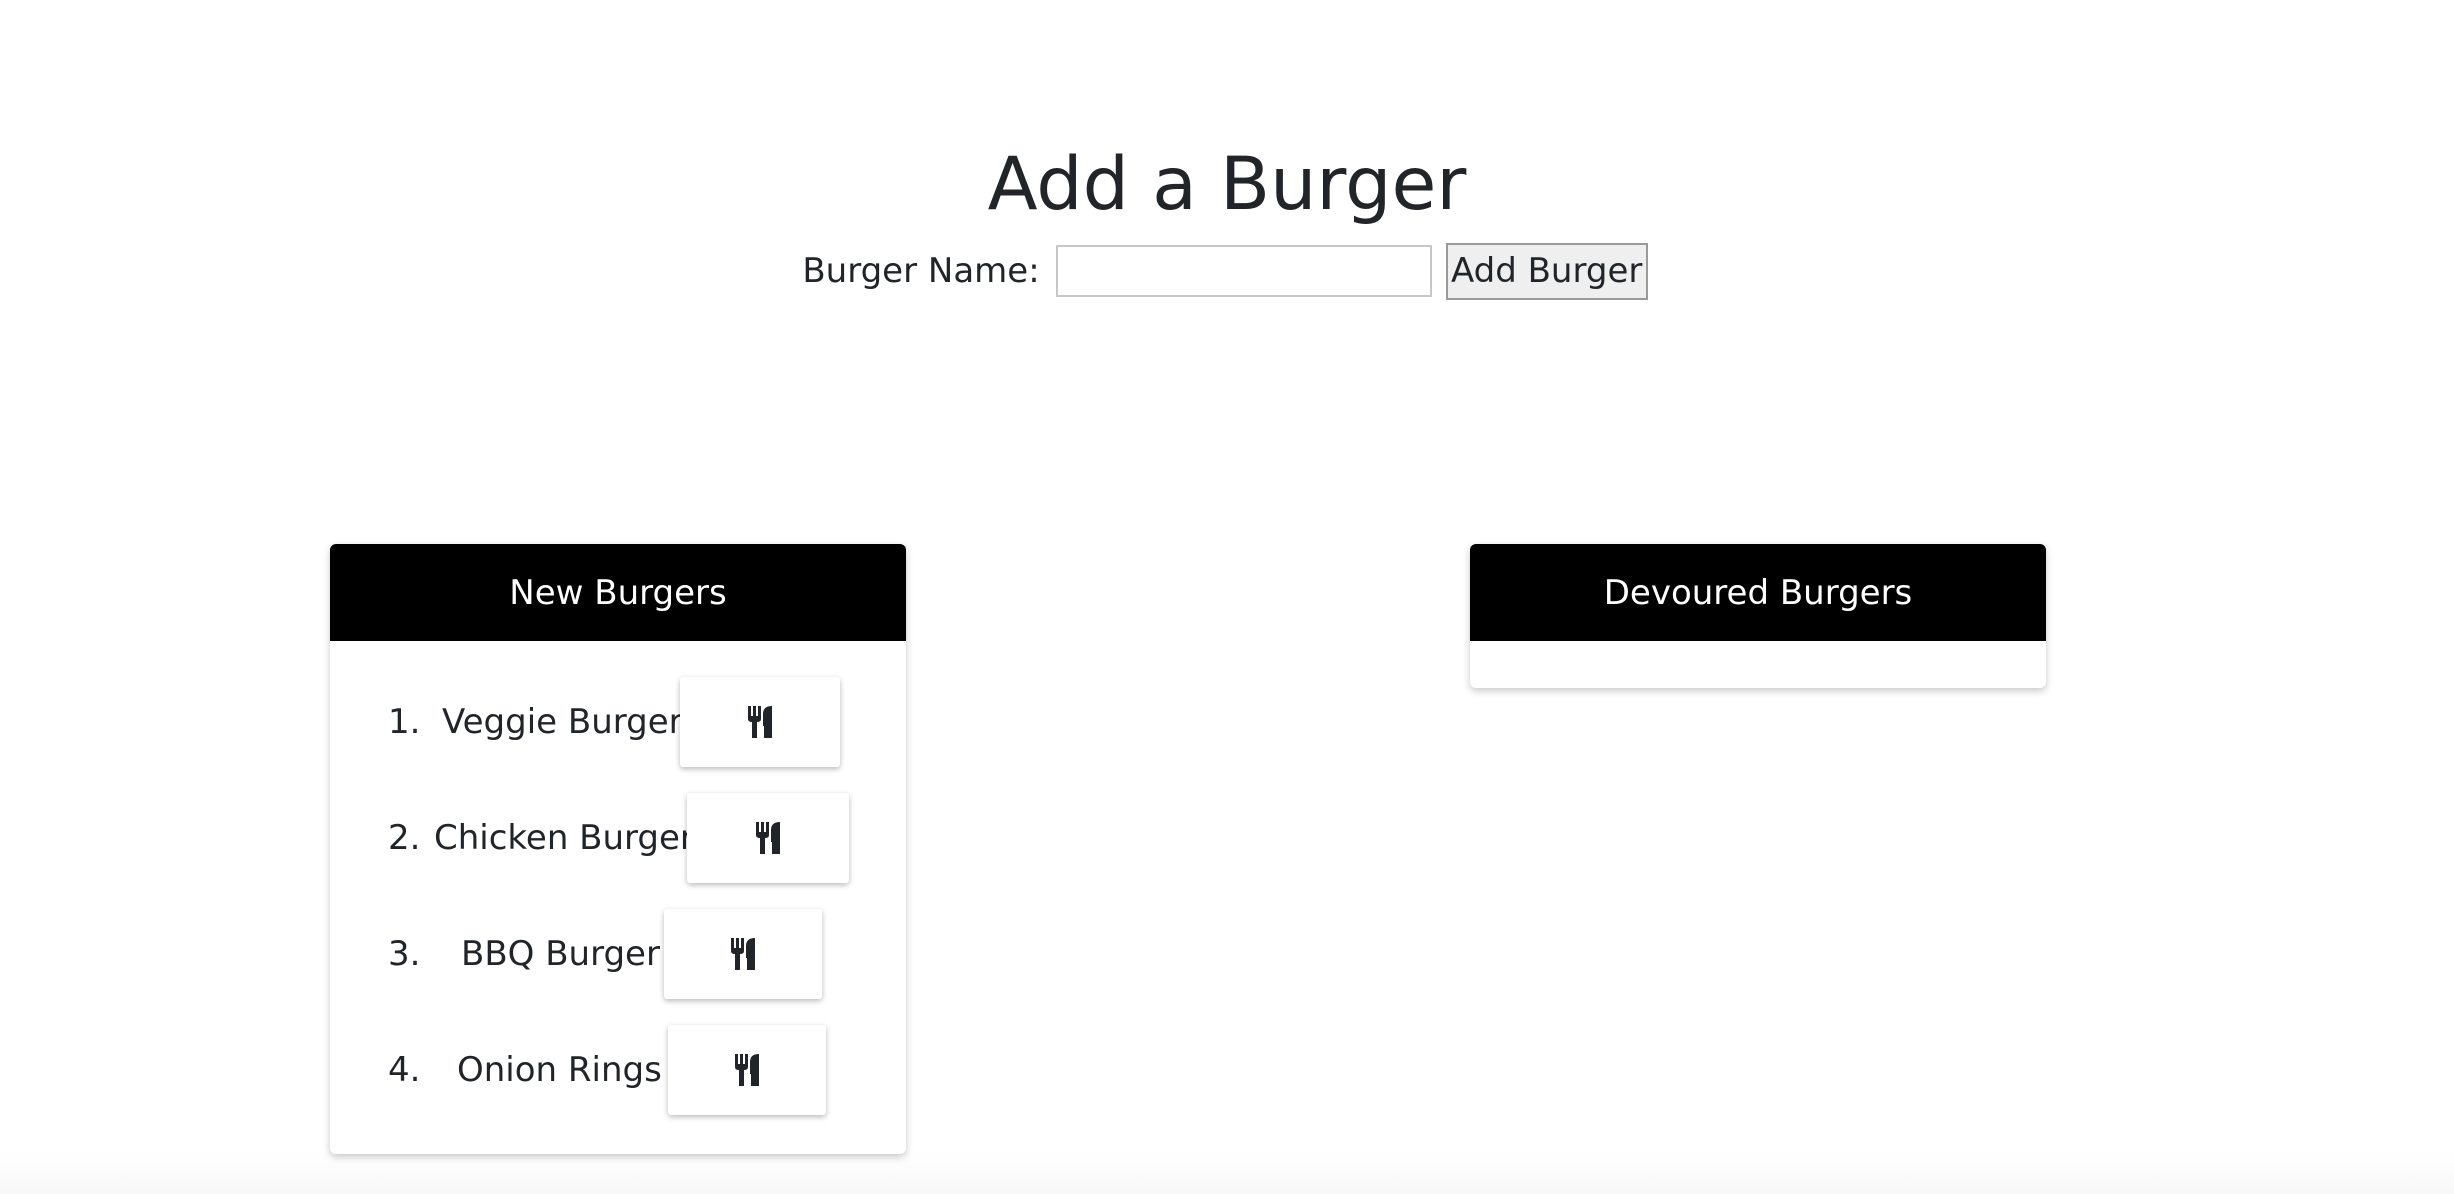  Describe the element at coordinates (562, 722) in the screenshot. I see `burger-name: Veggie Burger` at that location.